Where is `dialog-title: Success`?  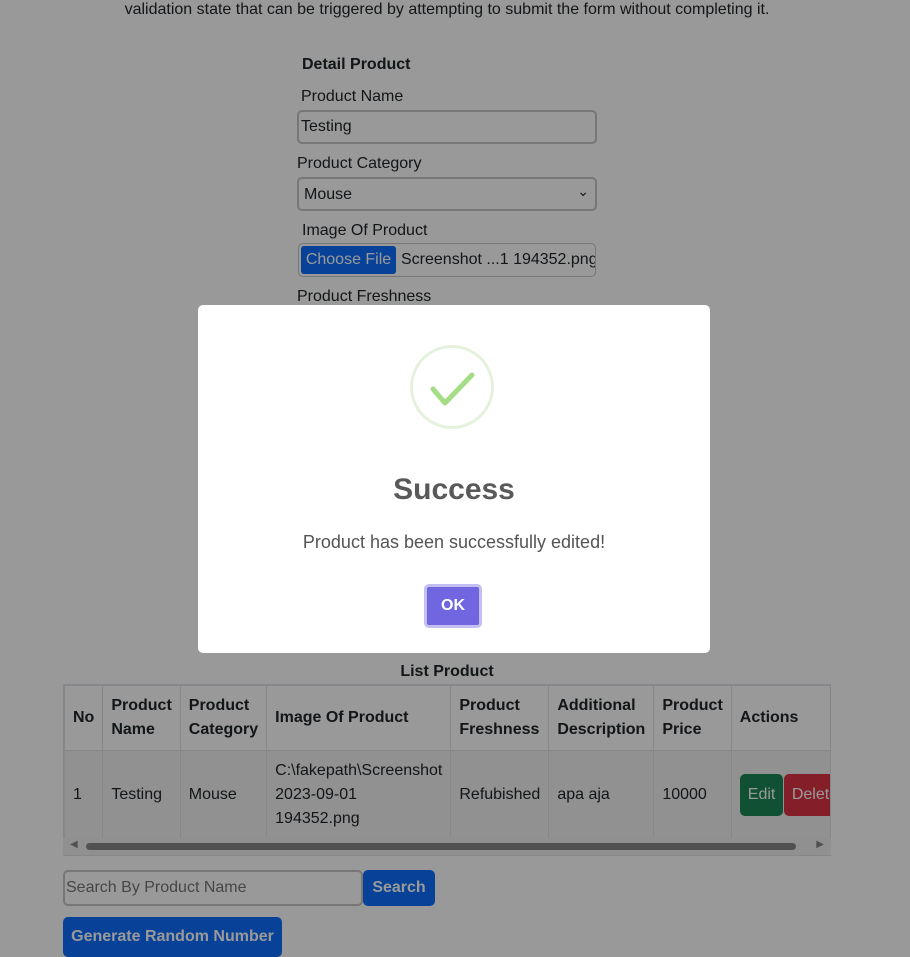
dialog-title: Success is located at coordinates (454, 489).